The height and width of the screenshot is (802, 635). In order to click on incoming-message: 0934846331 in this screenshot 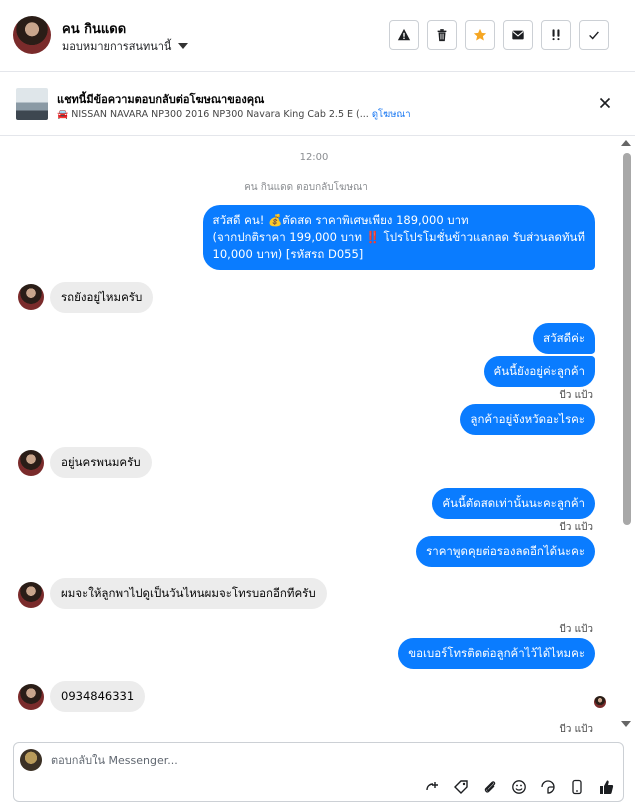, I will do `click(98, 696)`.